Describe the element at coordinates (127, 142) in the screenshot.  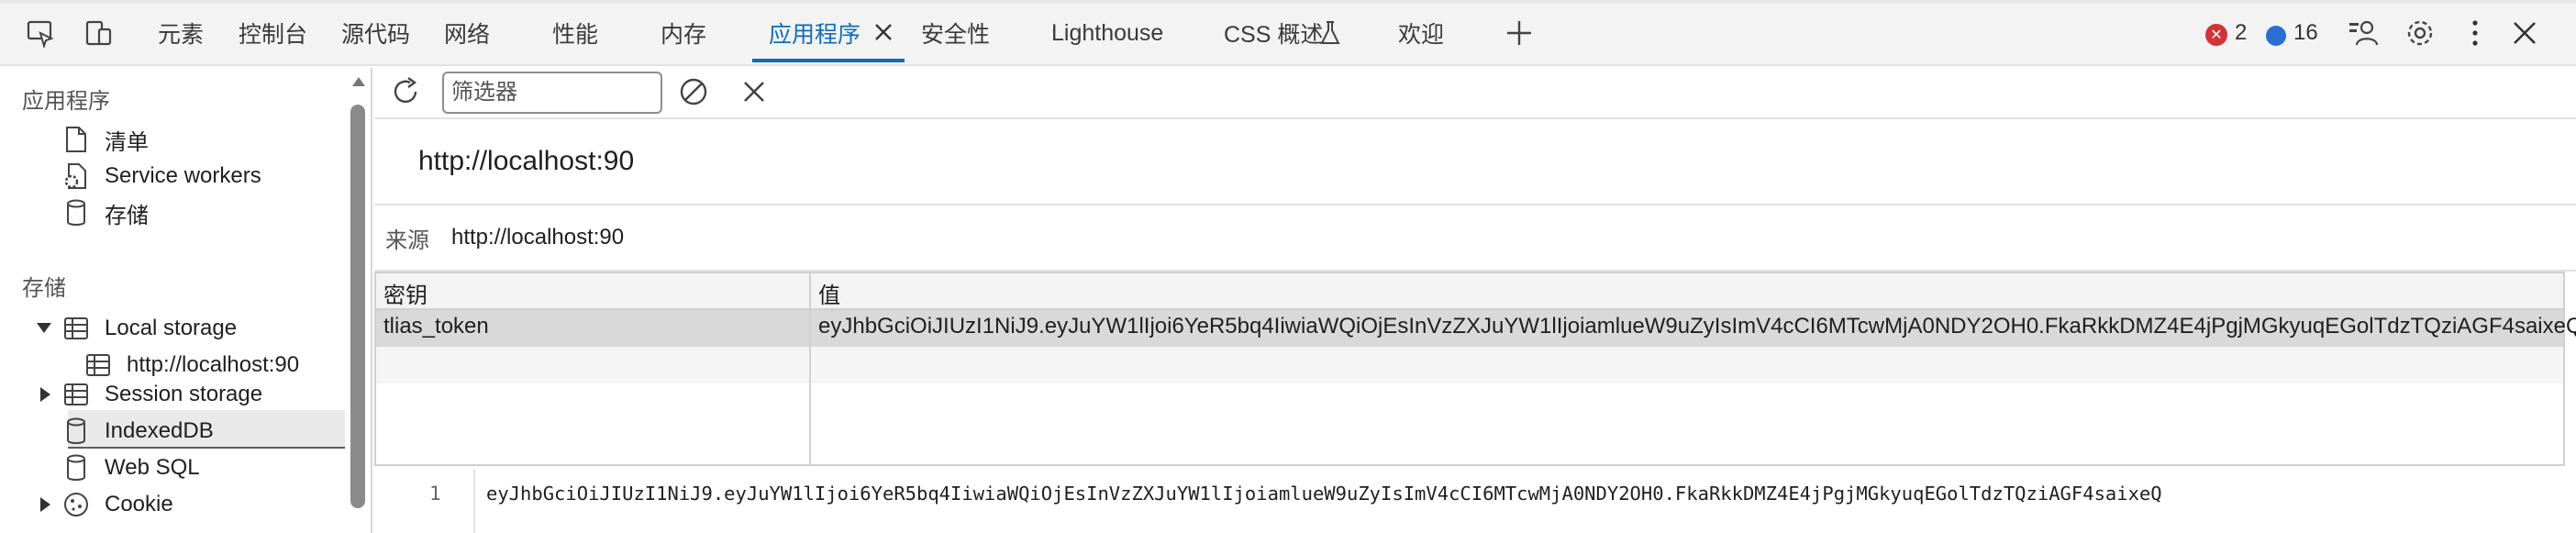
I see `sidebar-item-label: 清单` at that location.